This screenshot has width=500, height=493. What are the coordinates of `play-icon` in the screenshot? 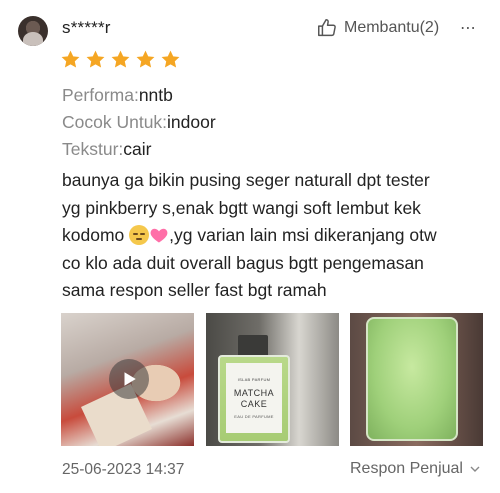 It's located at (130, 379).